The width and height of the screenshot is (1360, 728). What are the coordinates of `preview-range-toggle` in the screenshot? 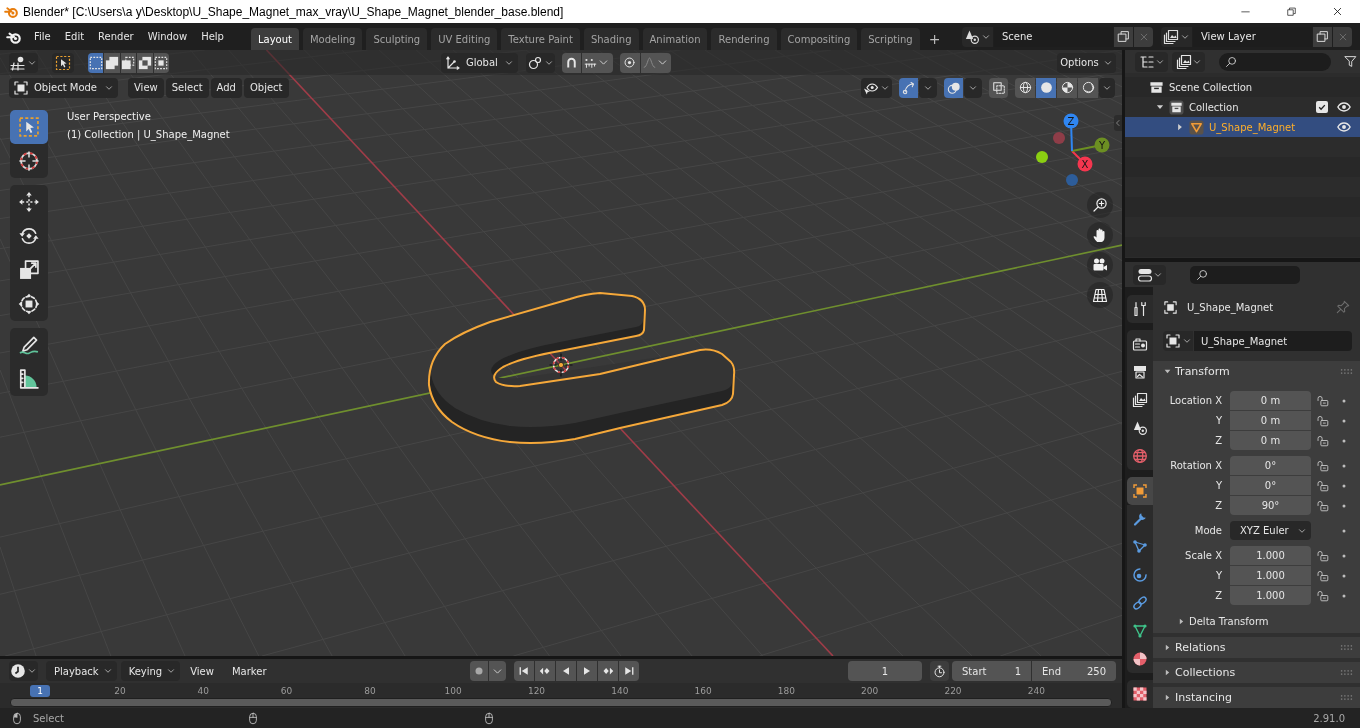 It's located at (939, 671).